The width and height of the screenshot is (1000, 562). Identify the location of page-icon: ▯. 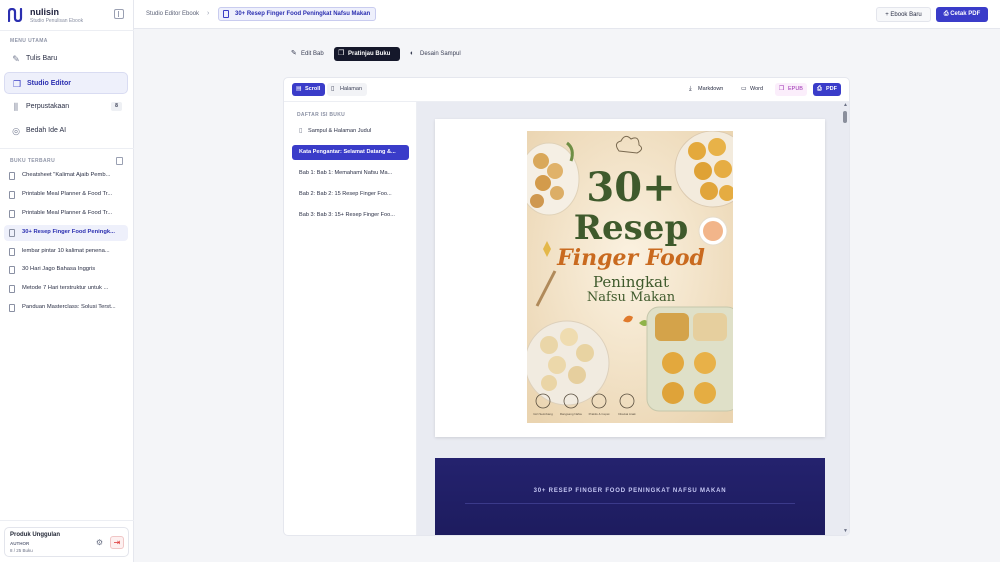
(333, 89).